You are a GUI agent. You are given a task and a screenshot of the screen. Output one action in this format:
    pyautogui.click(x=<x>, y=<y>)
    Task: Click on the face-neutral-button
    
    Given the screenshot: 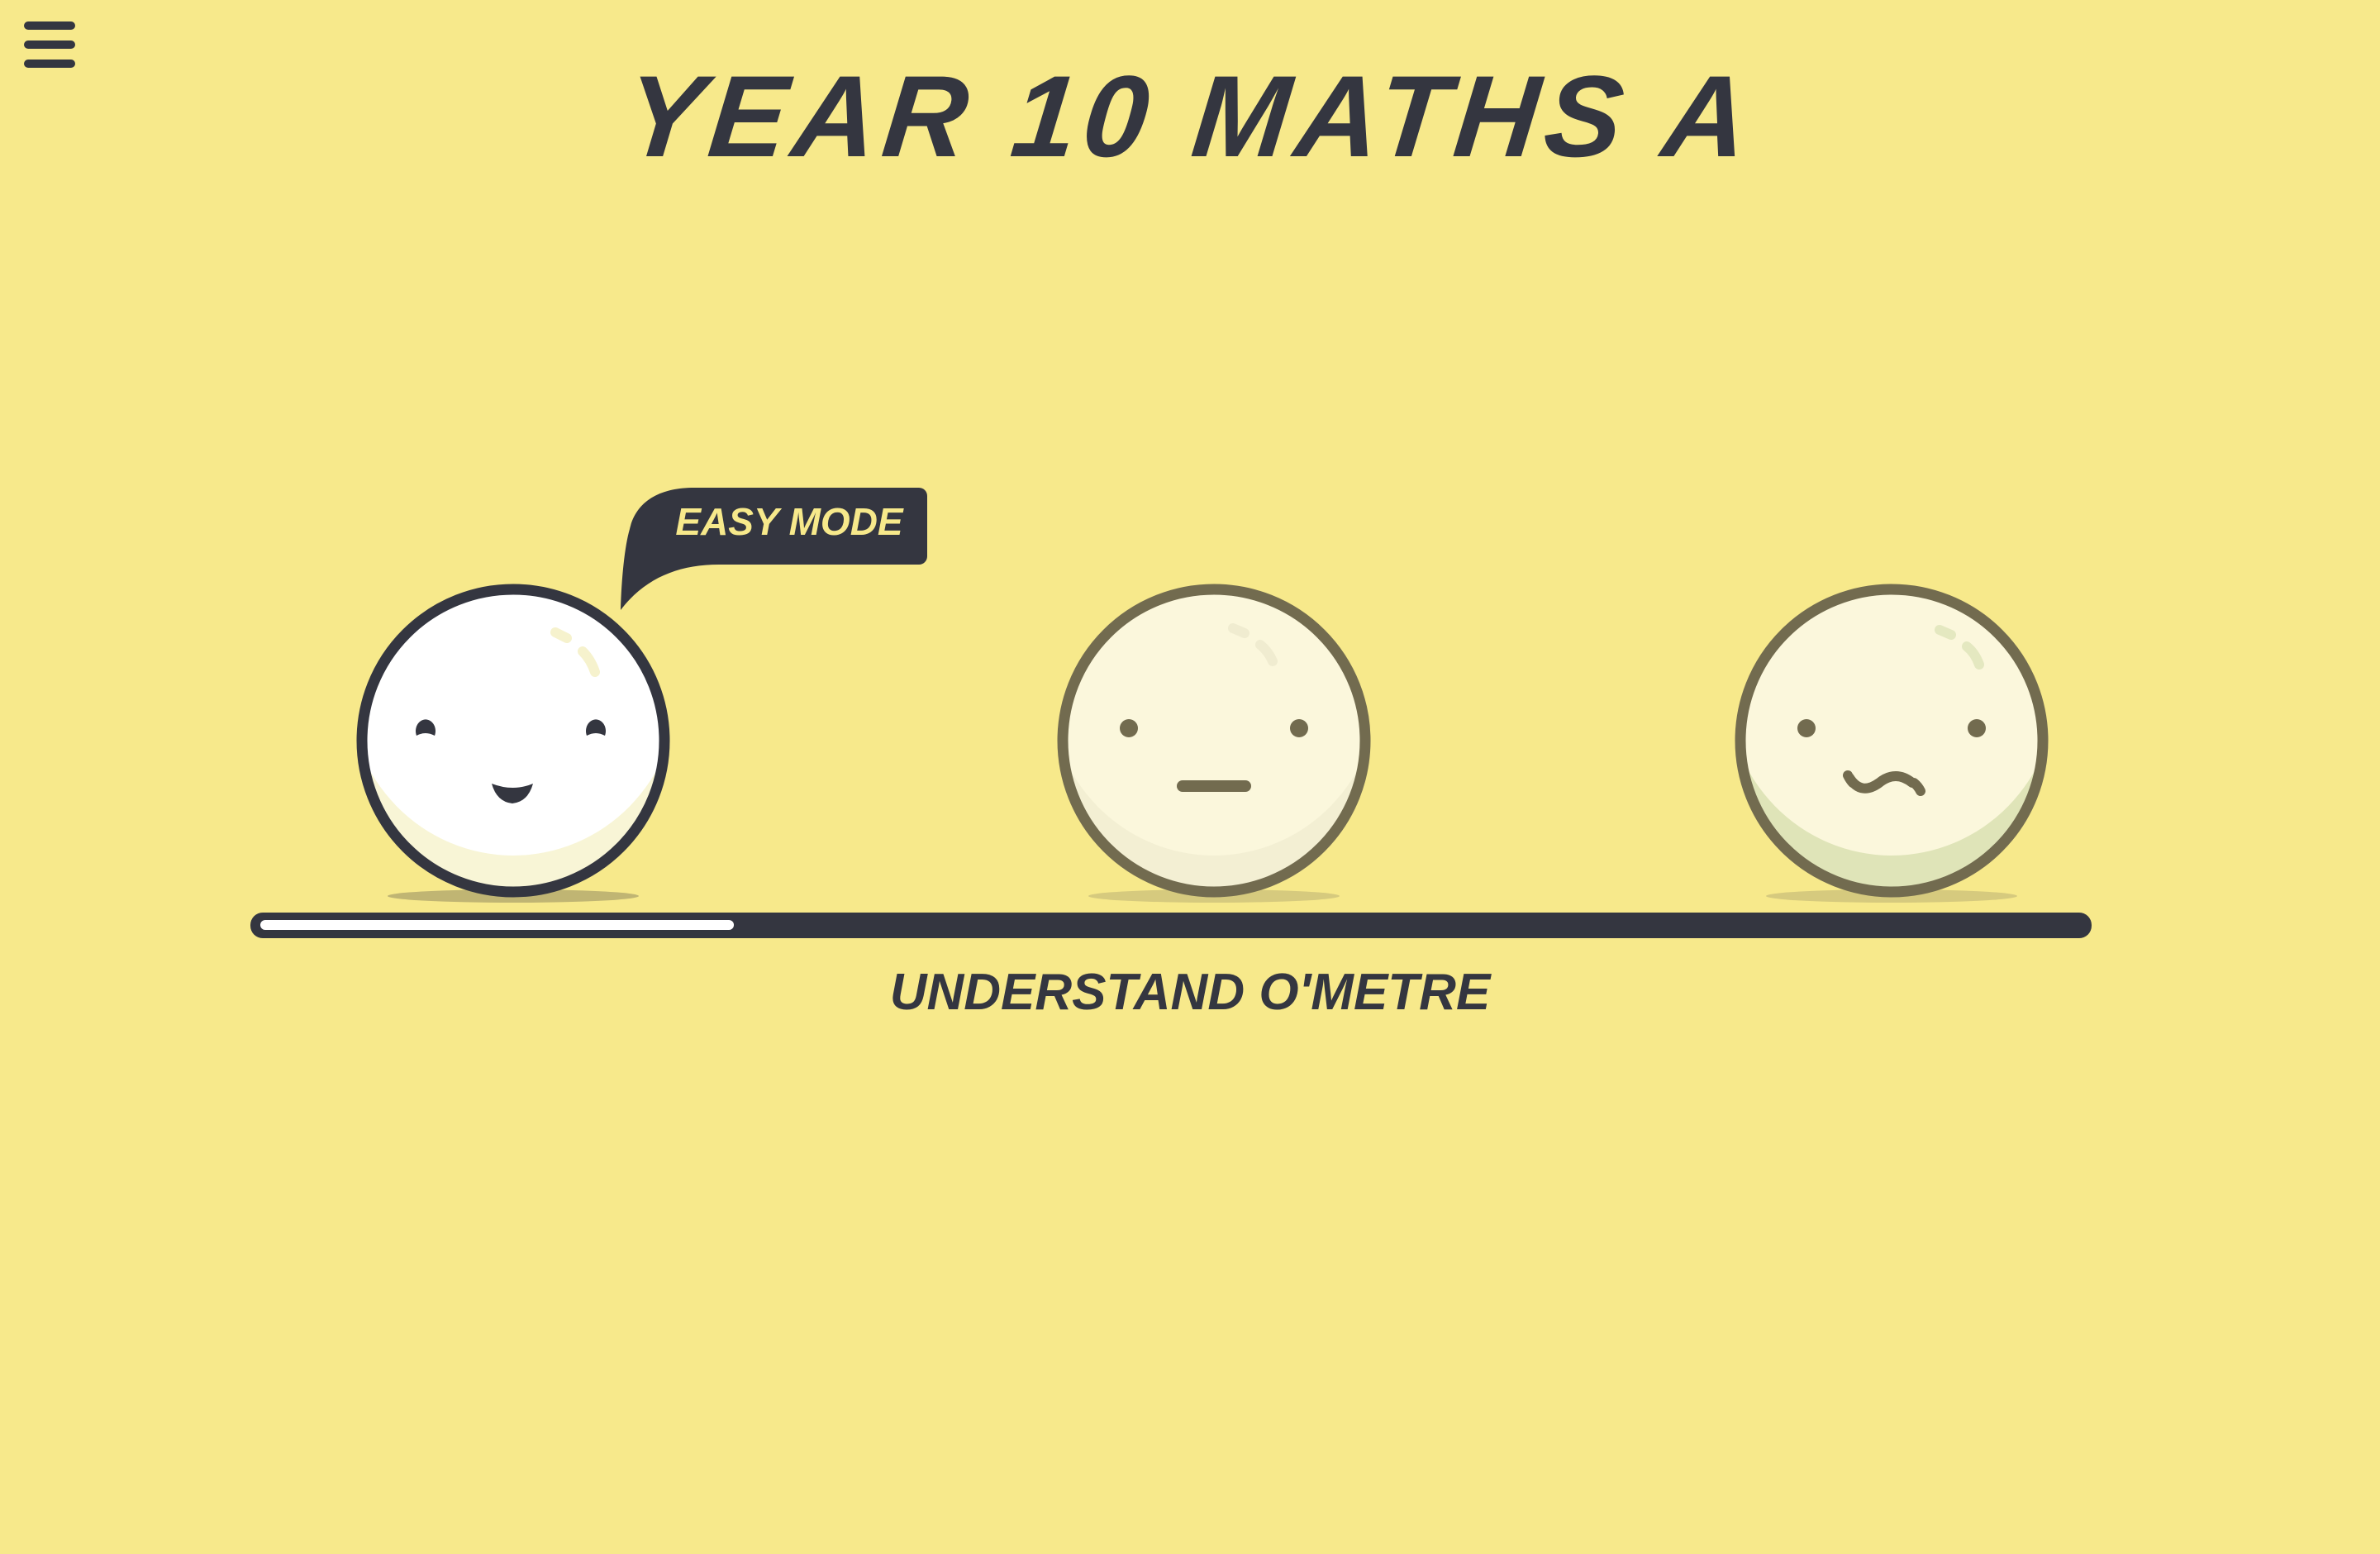 What is the action you would take?
    pyautogui.click(x=1214, y=707)
    